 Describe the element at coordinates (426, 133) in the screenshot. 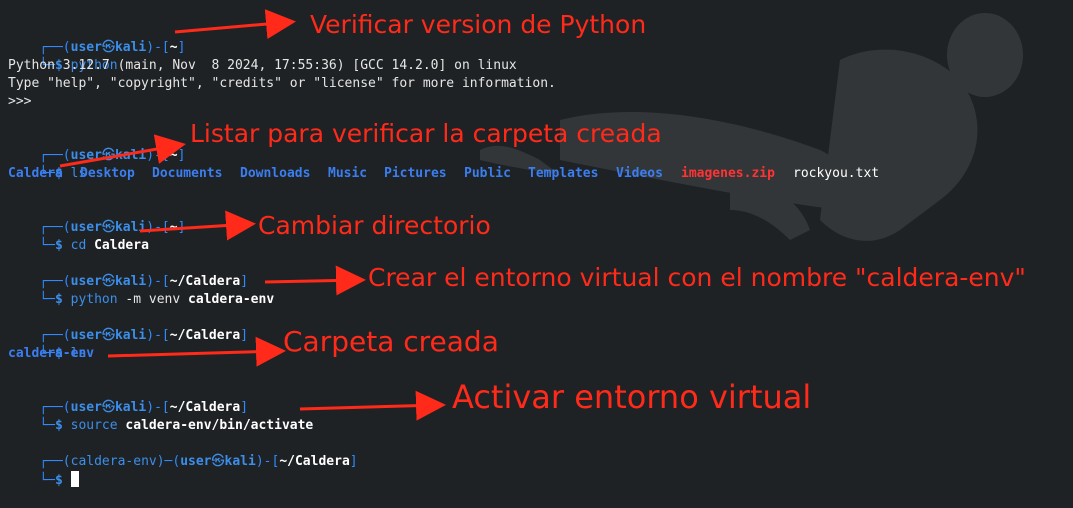

I see `annotation-text: Listar para verificar la carpeta creada` at that location.